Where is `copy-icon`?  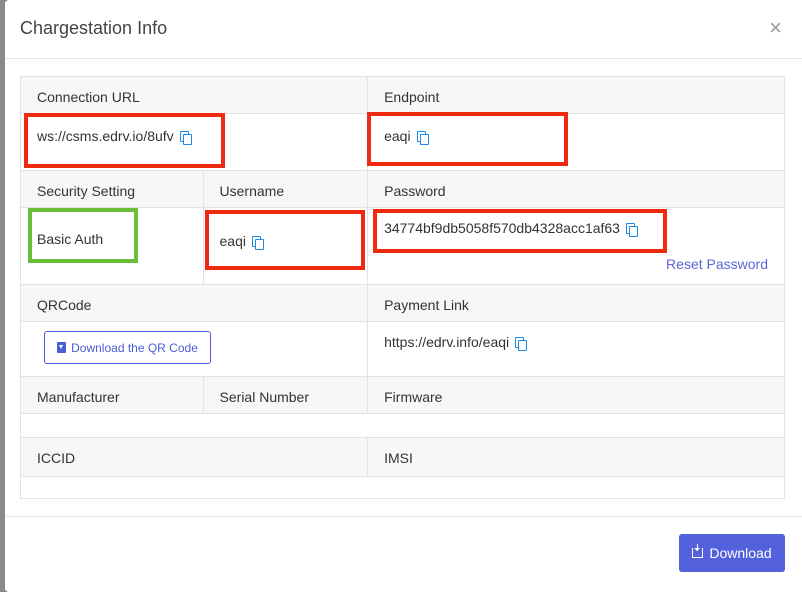
copy-icon is located at coordinates (521, 344).